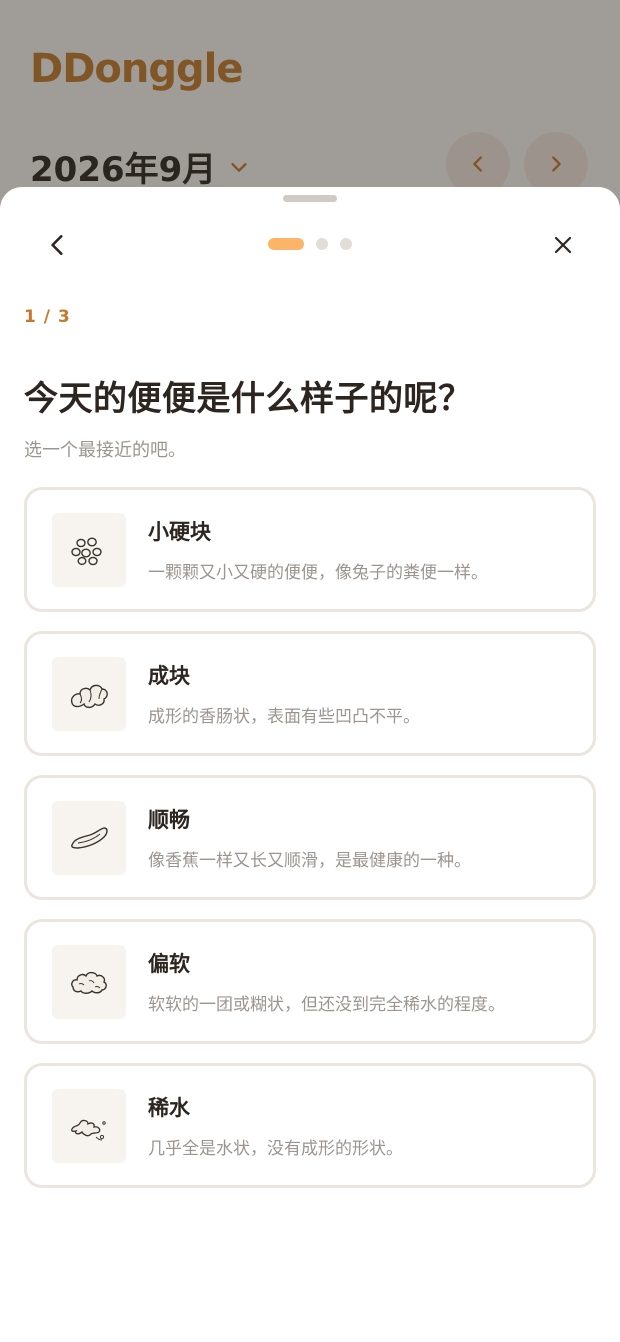  I want to click on step-dot-active, so click(286, 244).